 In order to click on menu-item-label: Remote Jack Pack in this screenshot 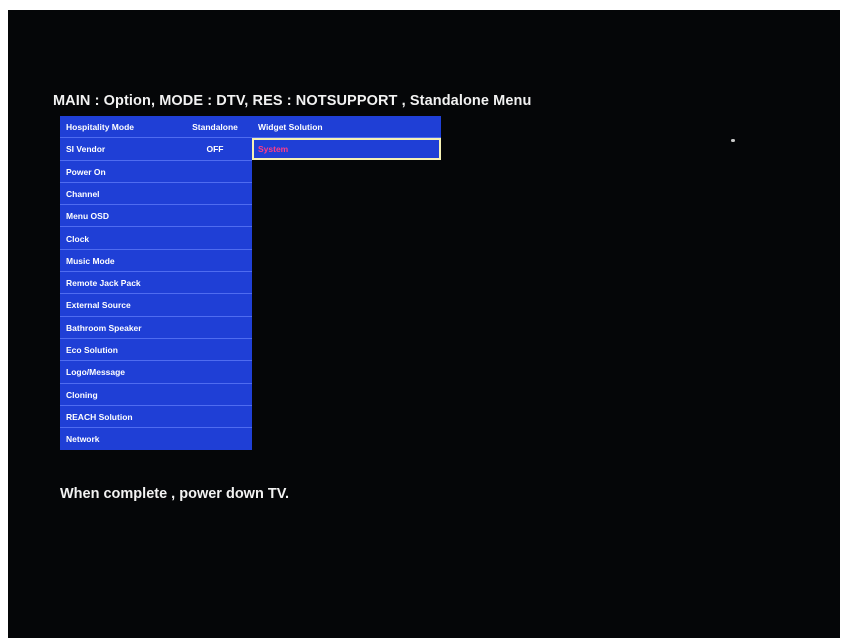, I will do `click(103, 283)`.